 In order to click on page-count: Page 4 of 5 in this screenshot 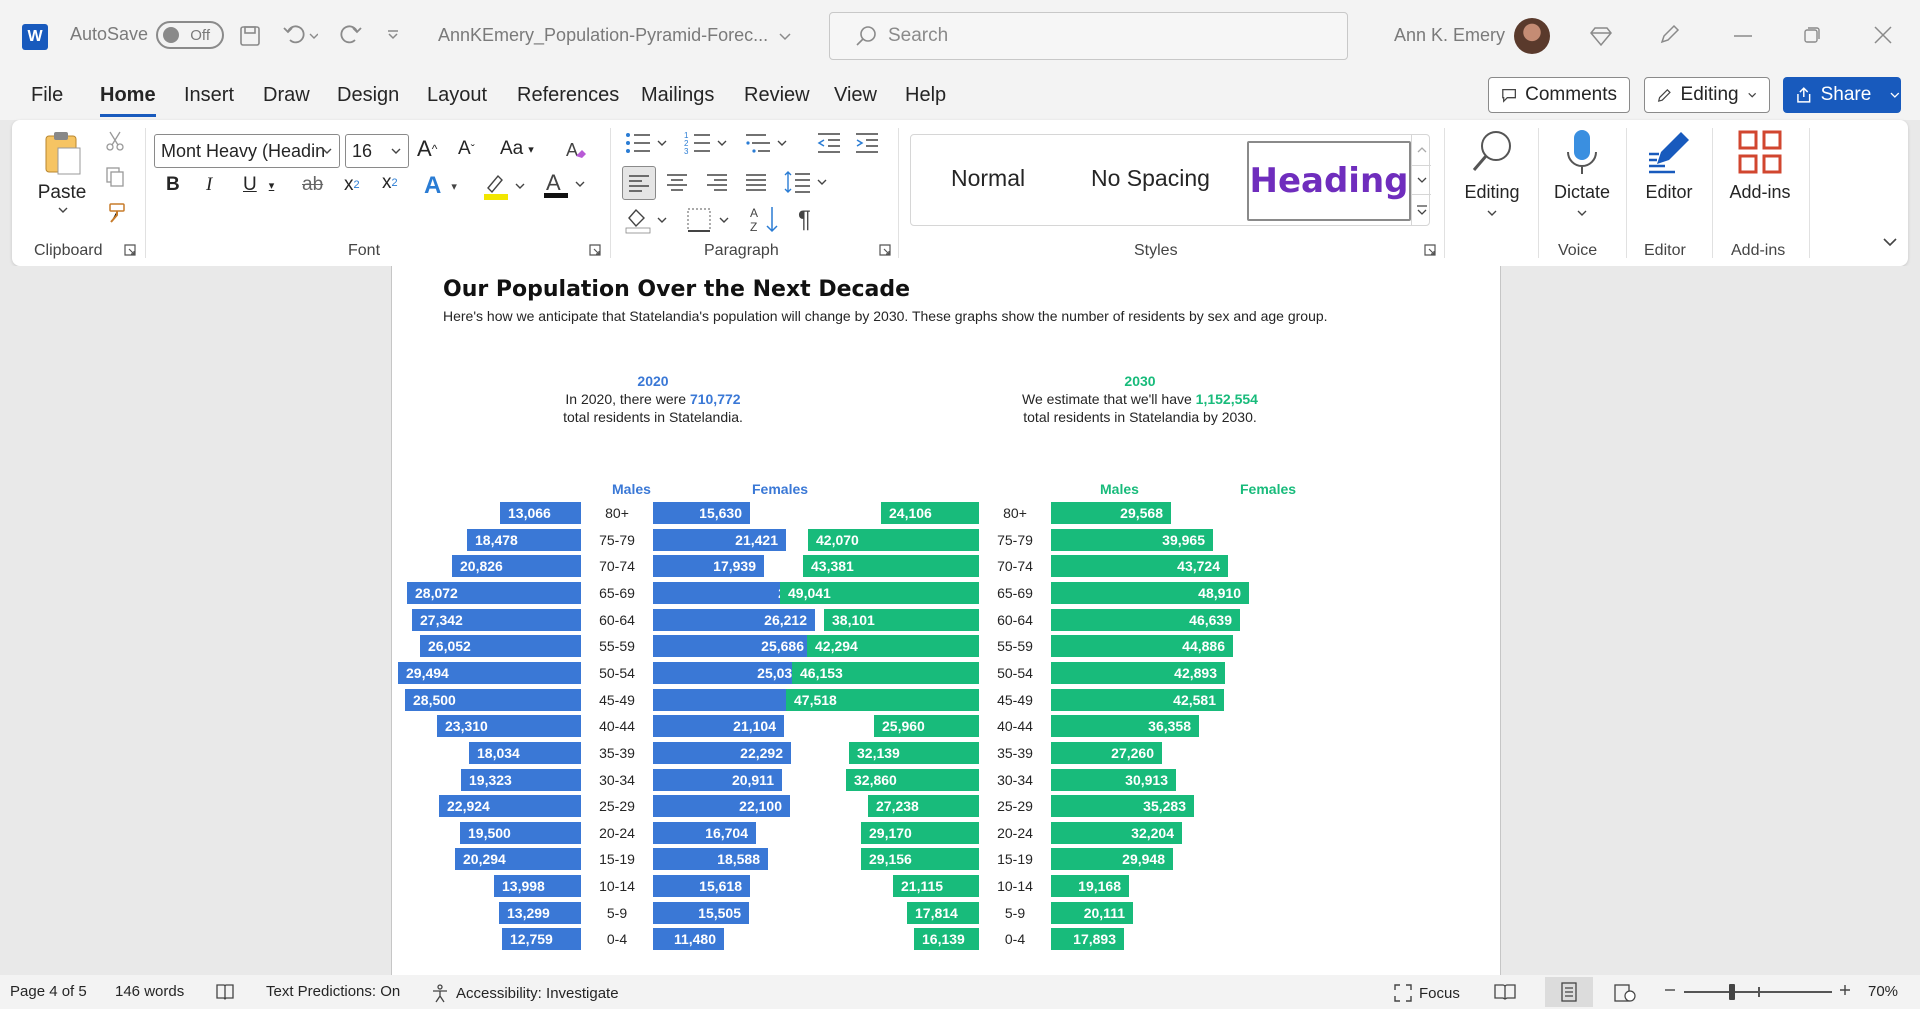, I will do `click(48, 991)`.